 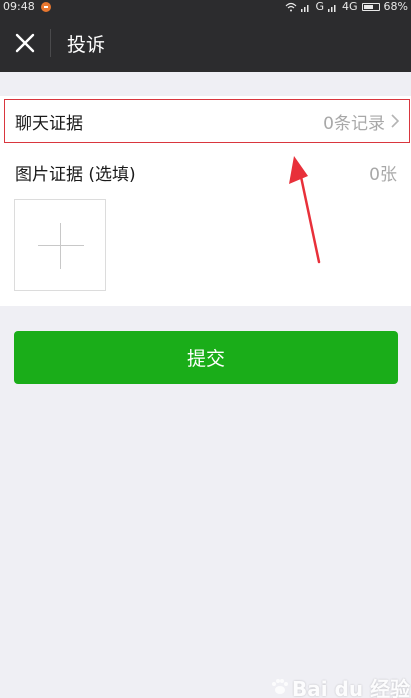 I want to click on submit-button: 提交, so click(x=206, y=357).